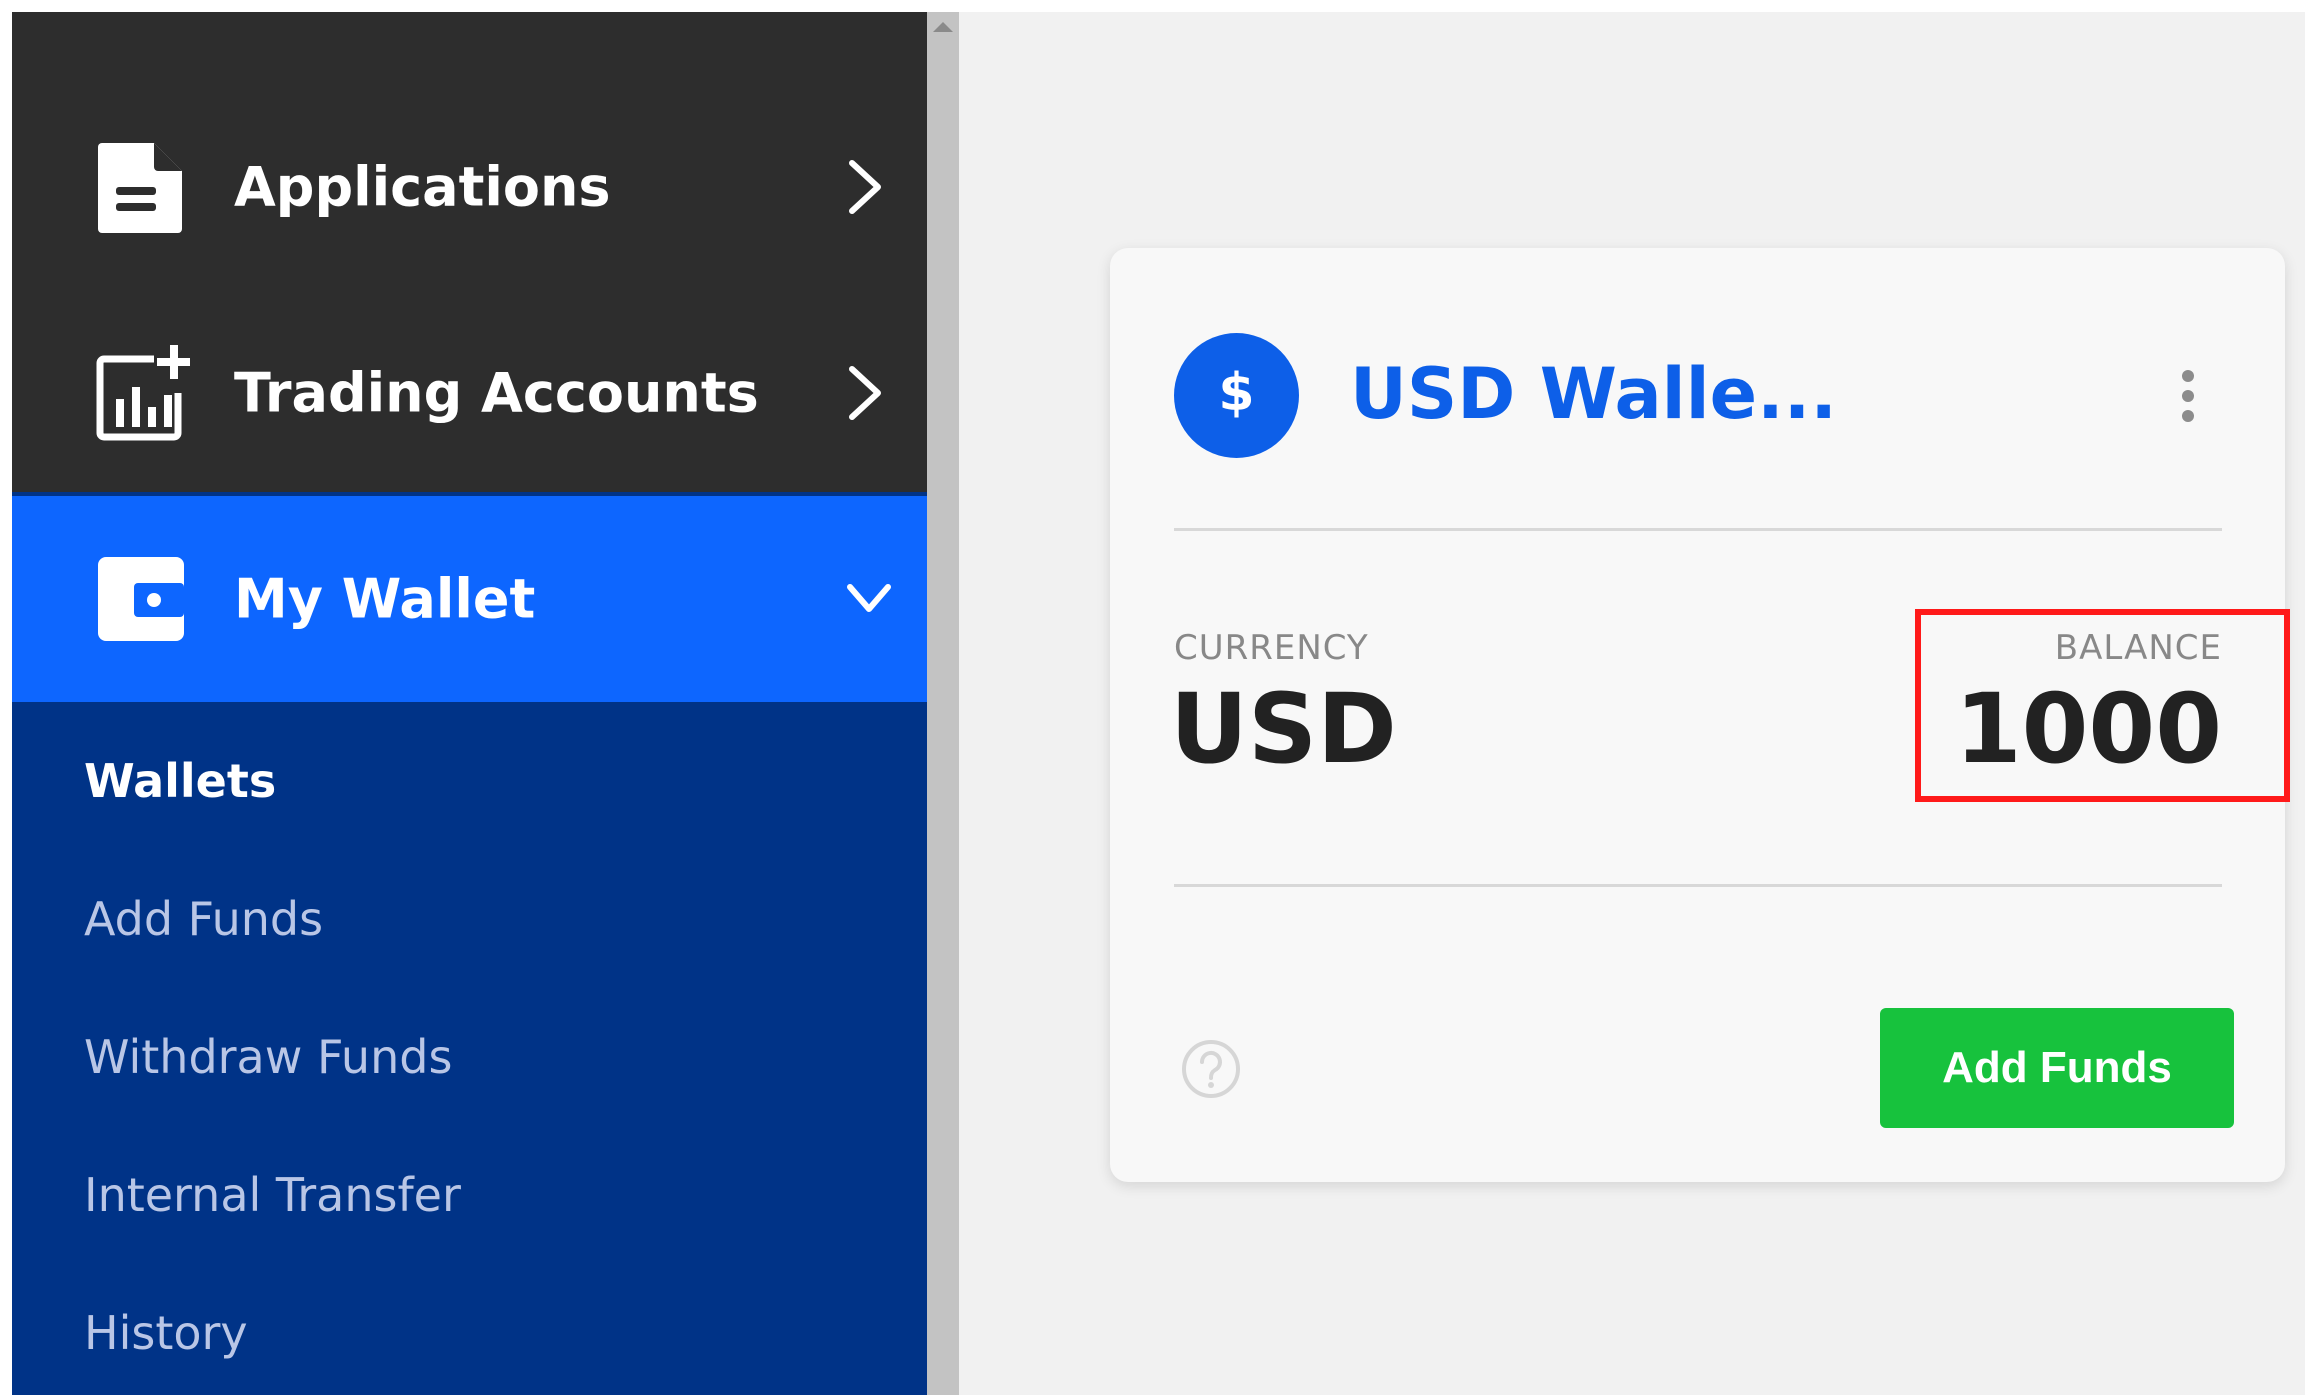 This screenshot has width=2305, height=1395. I want to click on add-funds-button: Add Funds, so click(2057, 1068).